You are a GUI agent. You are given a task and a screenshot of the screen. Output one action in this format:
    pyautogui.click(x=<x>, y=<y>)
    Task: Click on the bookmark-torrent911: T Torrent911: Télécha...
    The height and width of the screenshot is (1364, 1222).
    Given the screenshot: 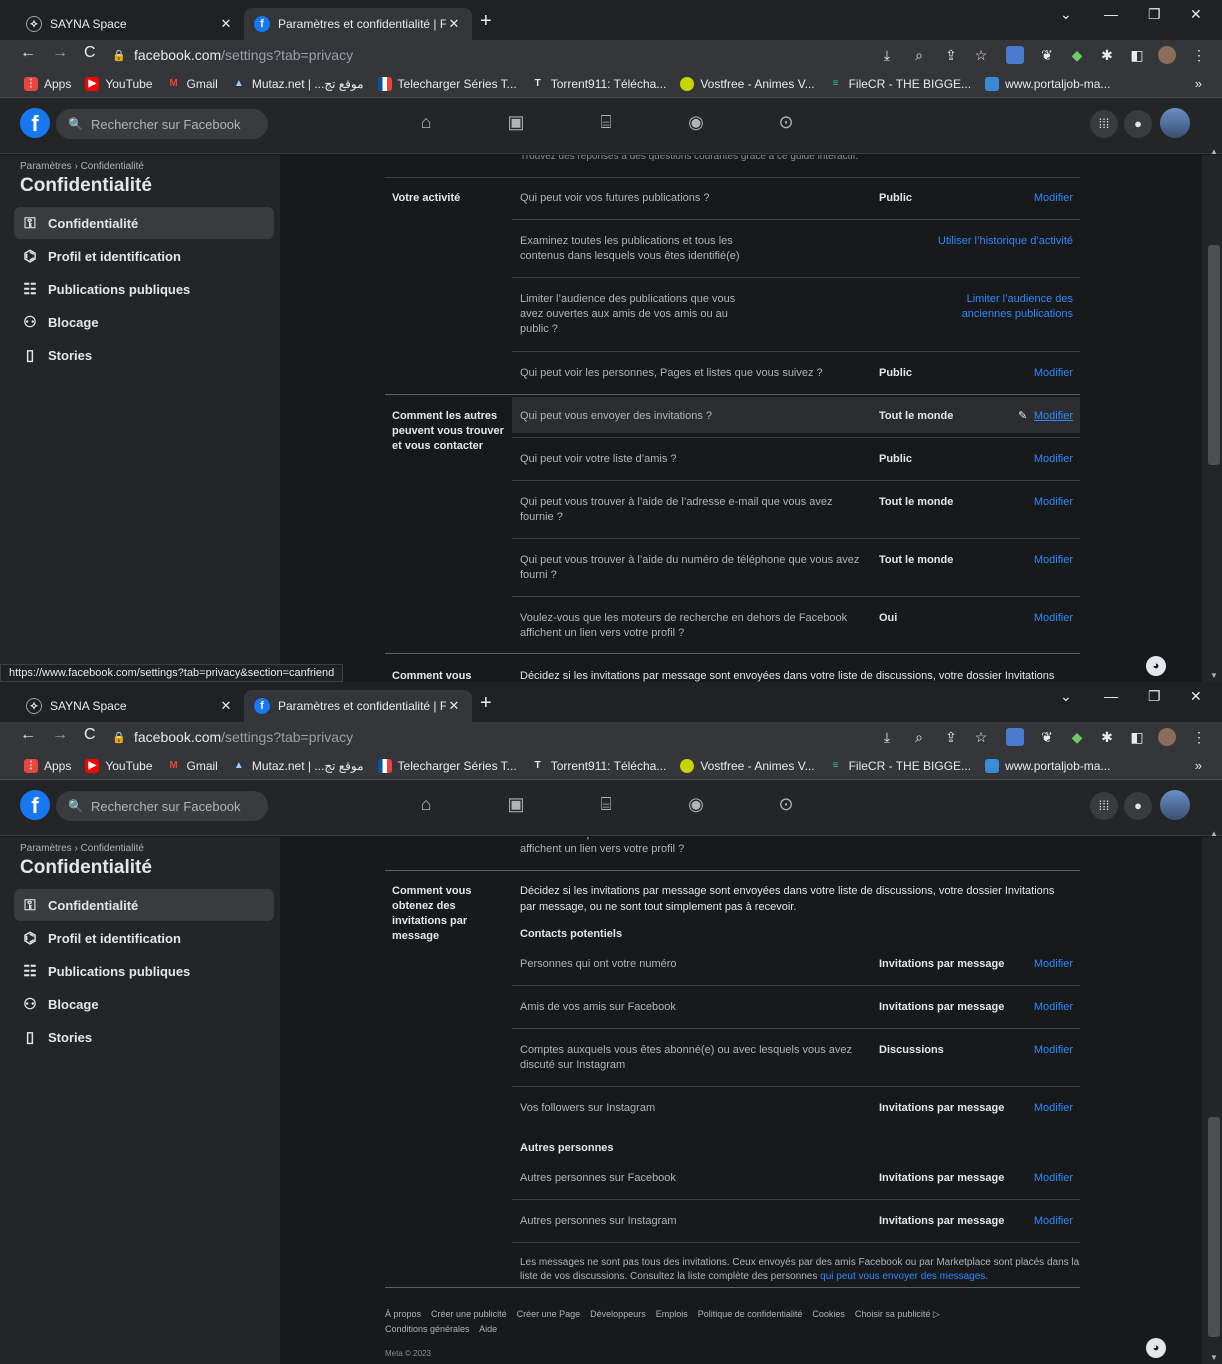 What is the action you would take?
    pyautogui.click(x=599, y=766)
    